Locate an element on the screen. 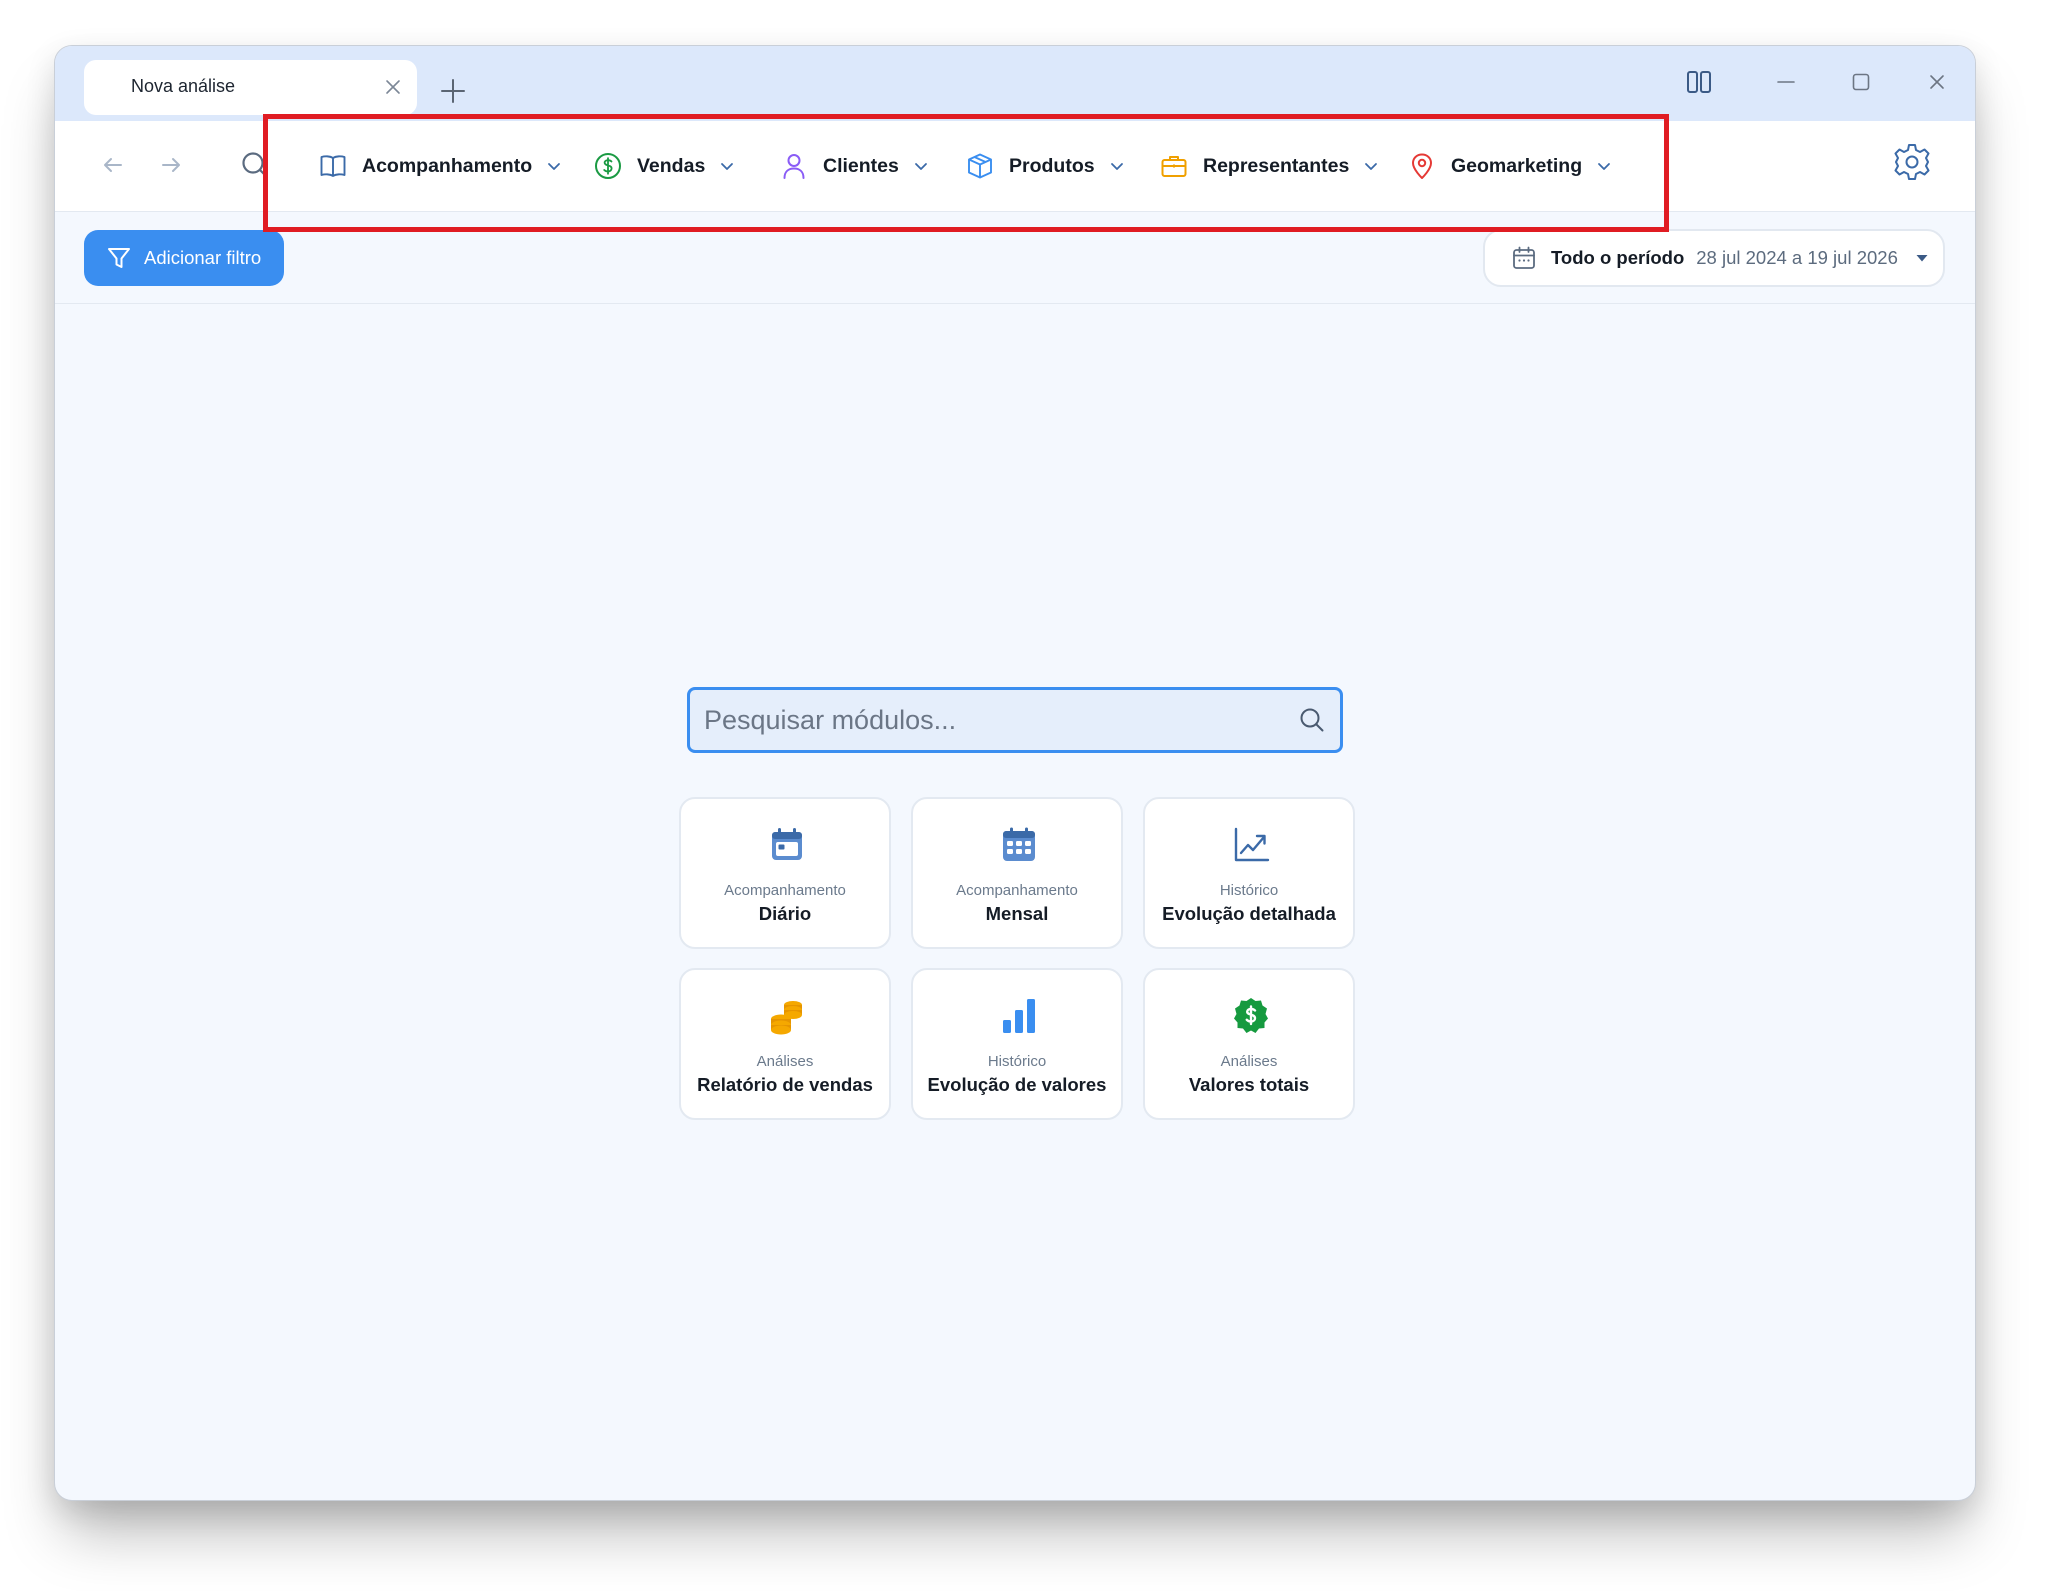 Image resolution: width=2050 pixels, height=1591 pixels. calendar-icon is located at coordinates (1524, 257).